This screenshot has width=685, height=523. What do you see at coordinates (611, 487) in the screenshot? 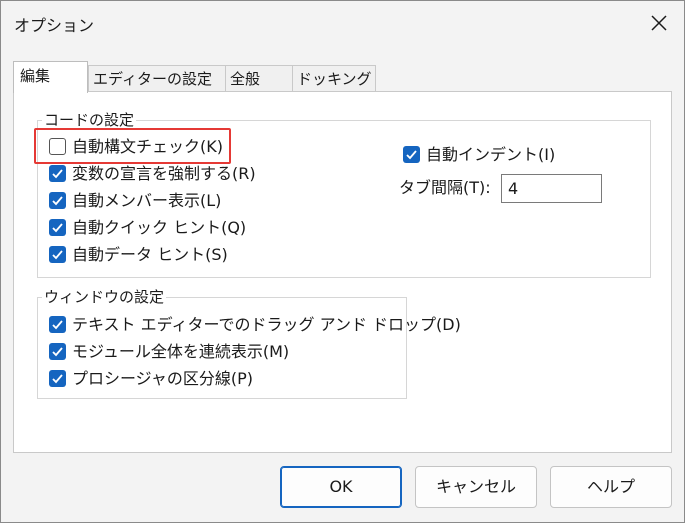
I see `help-button: ヘルプ` at bounding box center [611, 487].